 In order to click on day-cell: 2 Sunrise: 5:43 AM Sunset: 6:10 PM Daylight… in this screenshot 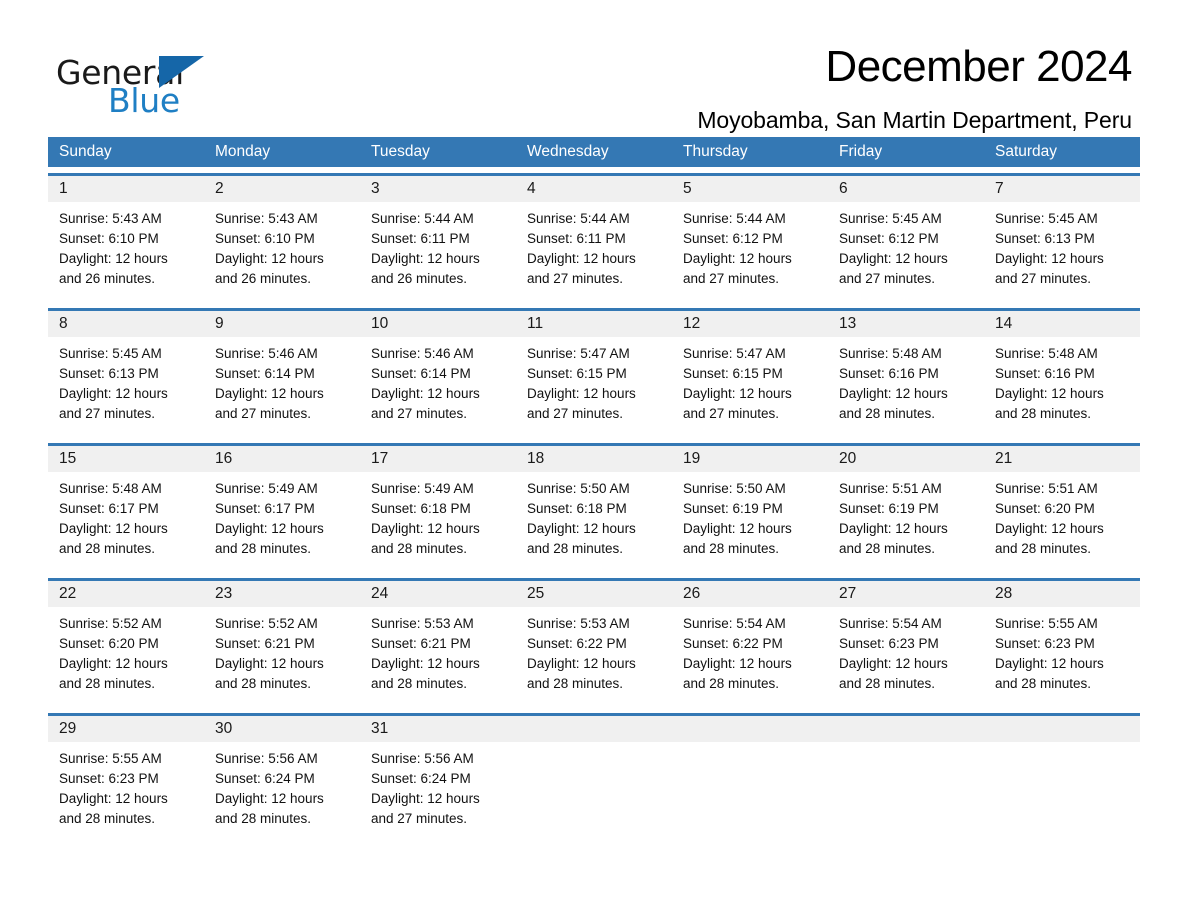, I will do `click(282, 239)`.